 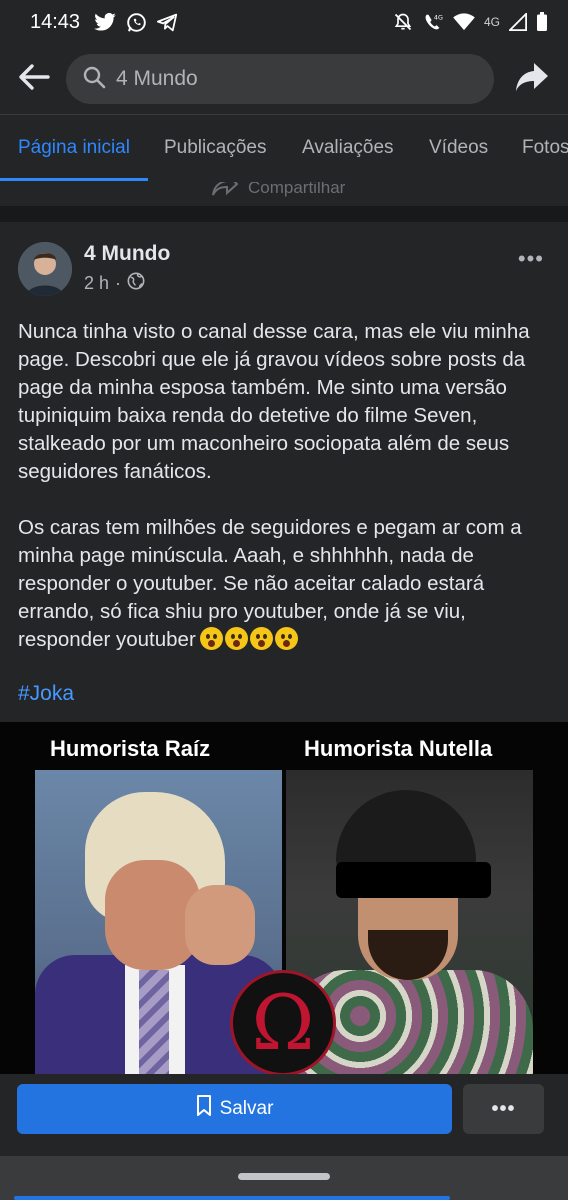 I want to click on status-bar: 14:43 4G 4G, so click(x=284, y=22).